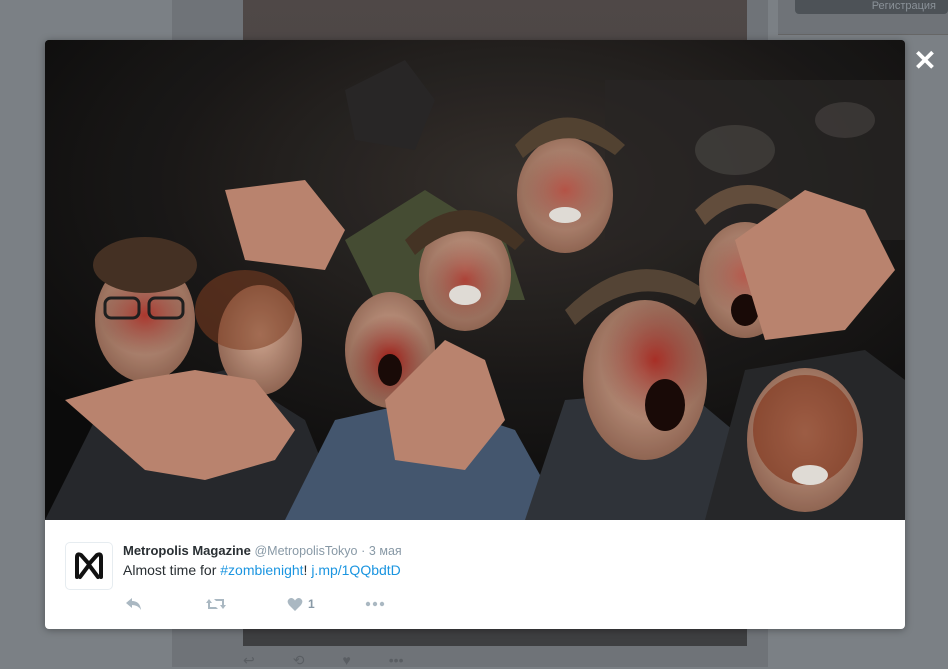  I want to click on reply-button, so click(134, 604).